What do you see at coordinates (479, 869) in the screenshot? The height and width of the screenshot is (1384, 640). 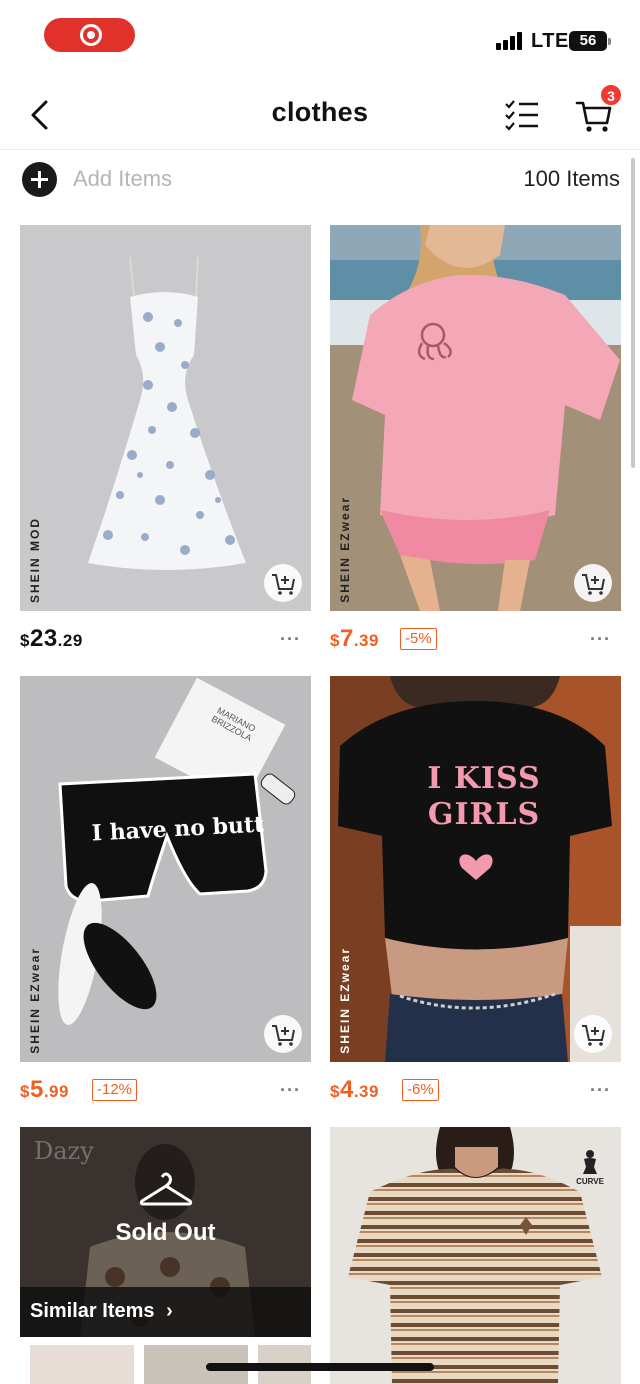 I see `black-crop-tee-image` at bounding box center [479, 869].